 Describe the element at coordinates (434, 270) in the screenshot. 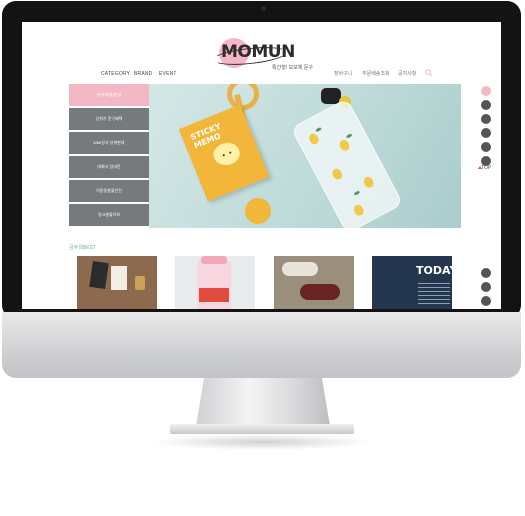

I see `today-text: TODAY` at that location.